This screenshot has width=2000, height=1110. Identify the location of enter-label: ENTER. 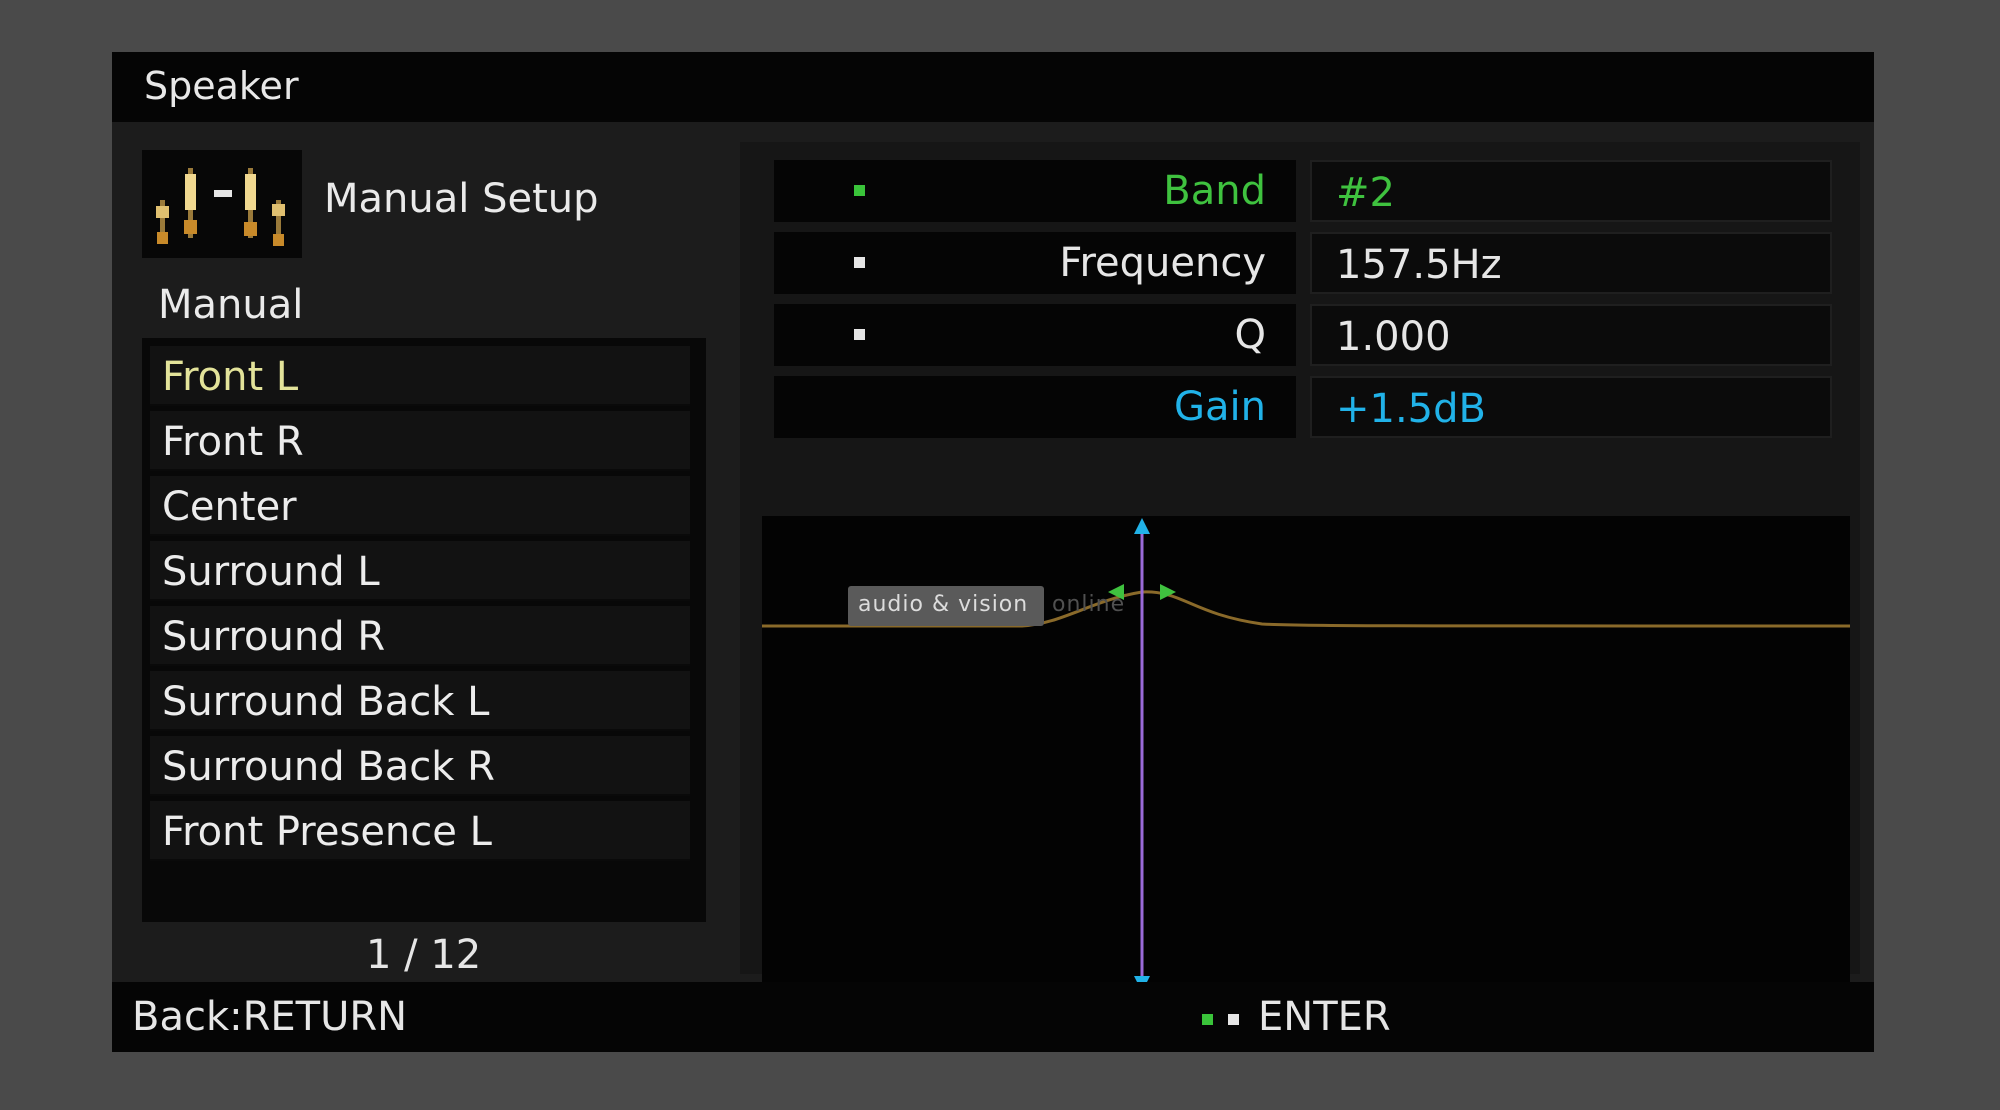
(1324, 1017).